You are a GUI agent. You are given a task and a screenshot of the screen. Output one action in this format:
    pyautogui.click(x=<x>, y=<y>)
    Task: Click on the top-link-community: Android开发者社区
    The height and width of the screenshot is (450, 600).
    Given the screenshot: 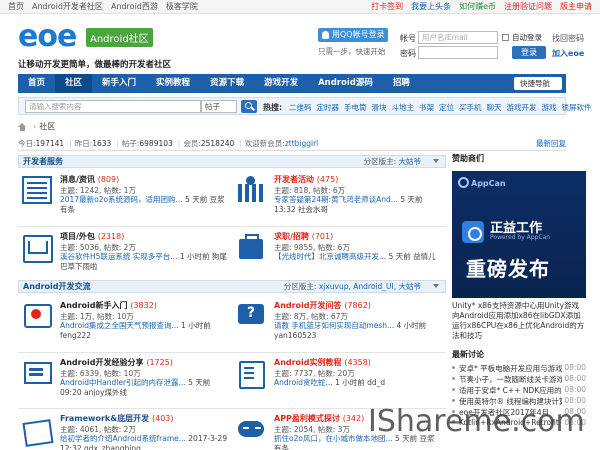 What is the action you would take?
    pyautogui.click(x=67, y=6)
    